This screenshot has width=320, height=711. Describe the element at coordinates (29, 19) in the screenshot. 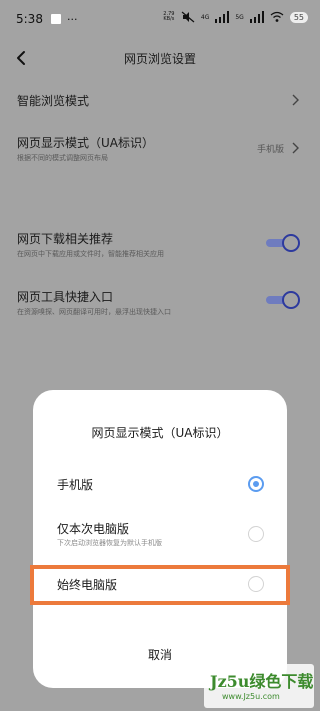

I see `status-time: 5:38` at that location.